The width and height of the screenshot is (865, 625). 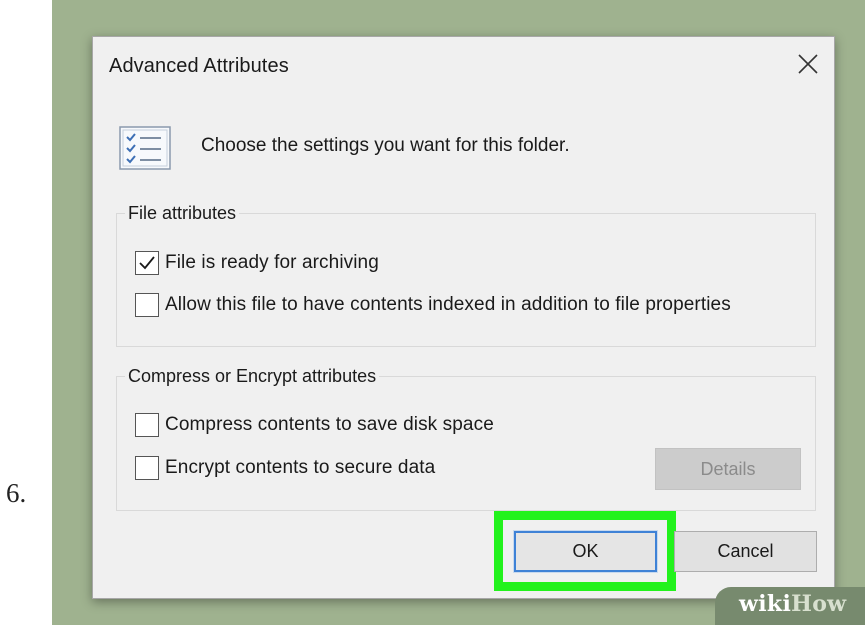 I want to click on compress-checkbox-row: Compress contents to save disk space, so click(x=314, y=425).